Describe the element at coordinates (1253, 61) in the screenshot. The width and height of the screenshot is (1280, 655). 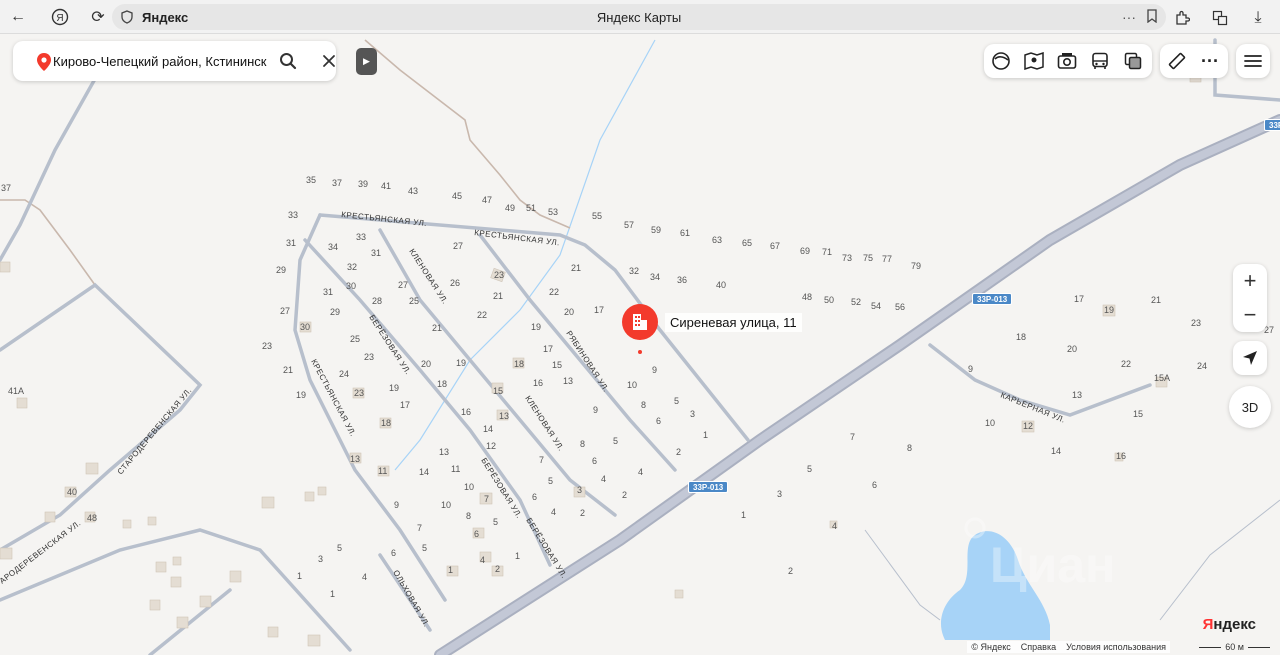
I see `menu-icon` at that location.